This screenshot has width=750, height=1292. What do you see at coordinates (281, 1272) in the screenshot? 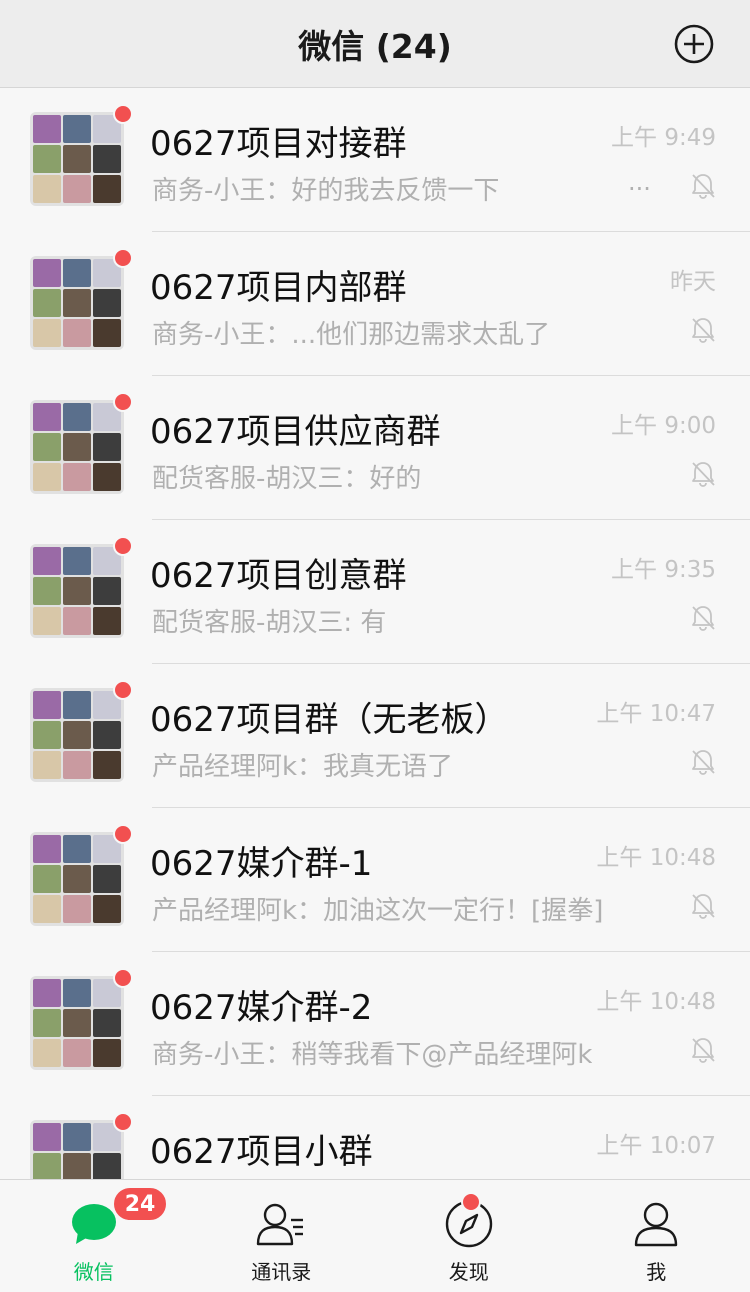
I see `tab-label: 通讯录` at bounding box center [281, 1272].